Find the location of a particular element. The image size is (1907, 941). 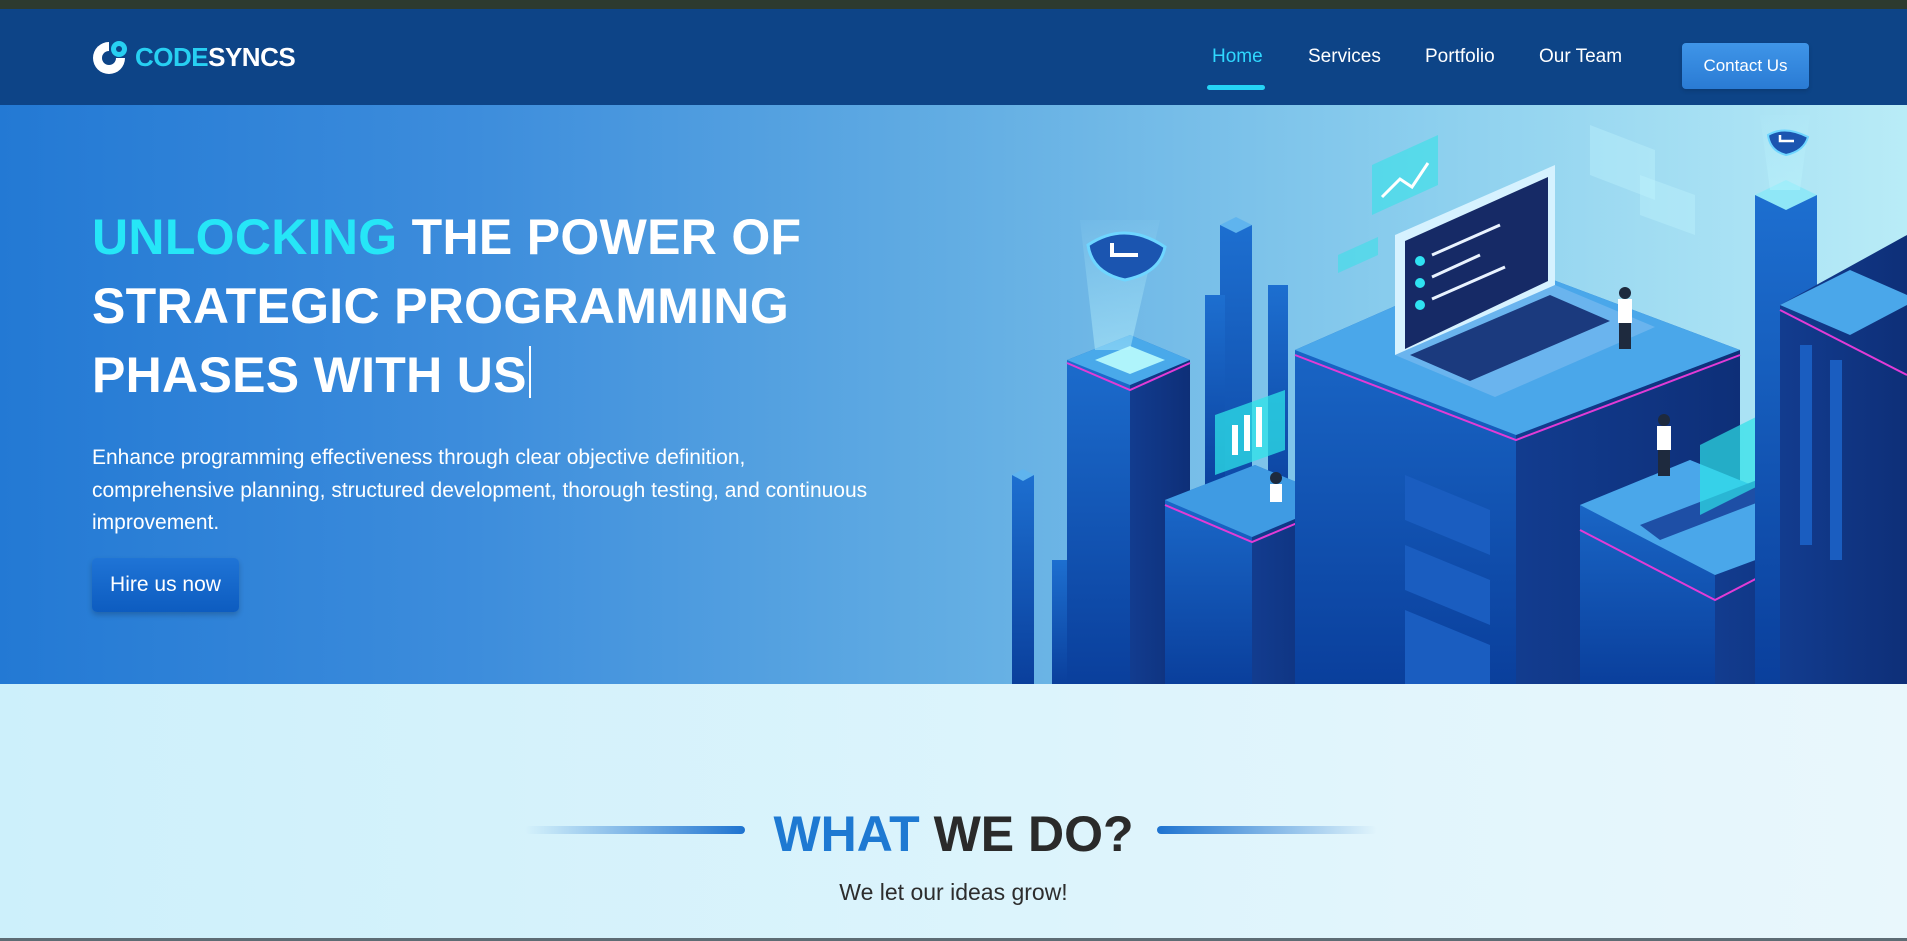

nav-portfolio: Portfolio is located at coordinates (1460, 57).